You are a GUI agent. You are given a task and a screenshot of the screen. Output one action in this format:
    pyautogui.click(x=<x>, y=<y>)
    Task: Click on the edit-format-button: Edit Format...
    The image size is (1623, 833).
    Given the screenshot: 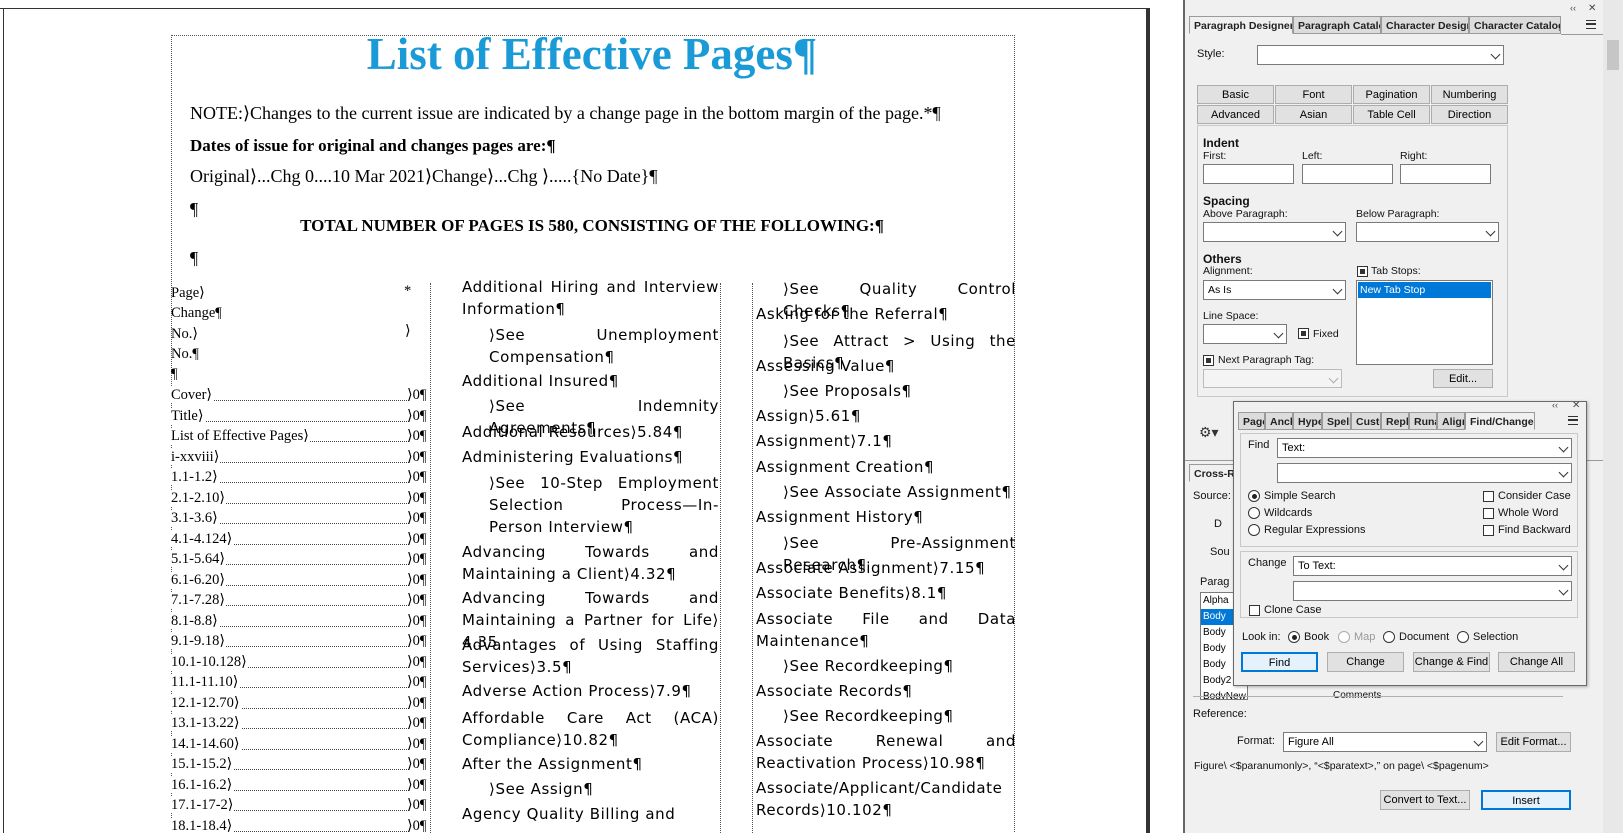 What is the action you would take?
    pyautogui.click(x=1533, y=742)
    